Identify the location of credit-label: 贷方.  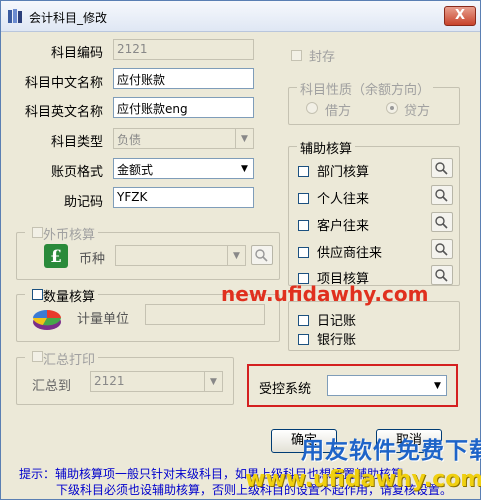
(417, 111).